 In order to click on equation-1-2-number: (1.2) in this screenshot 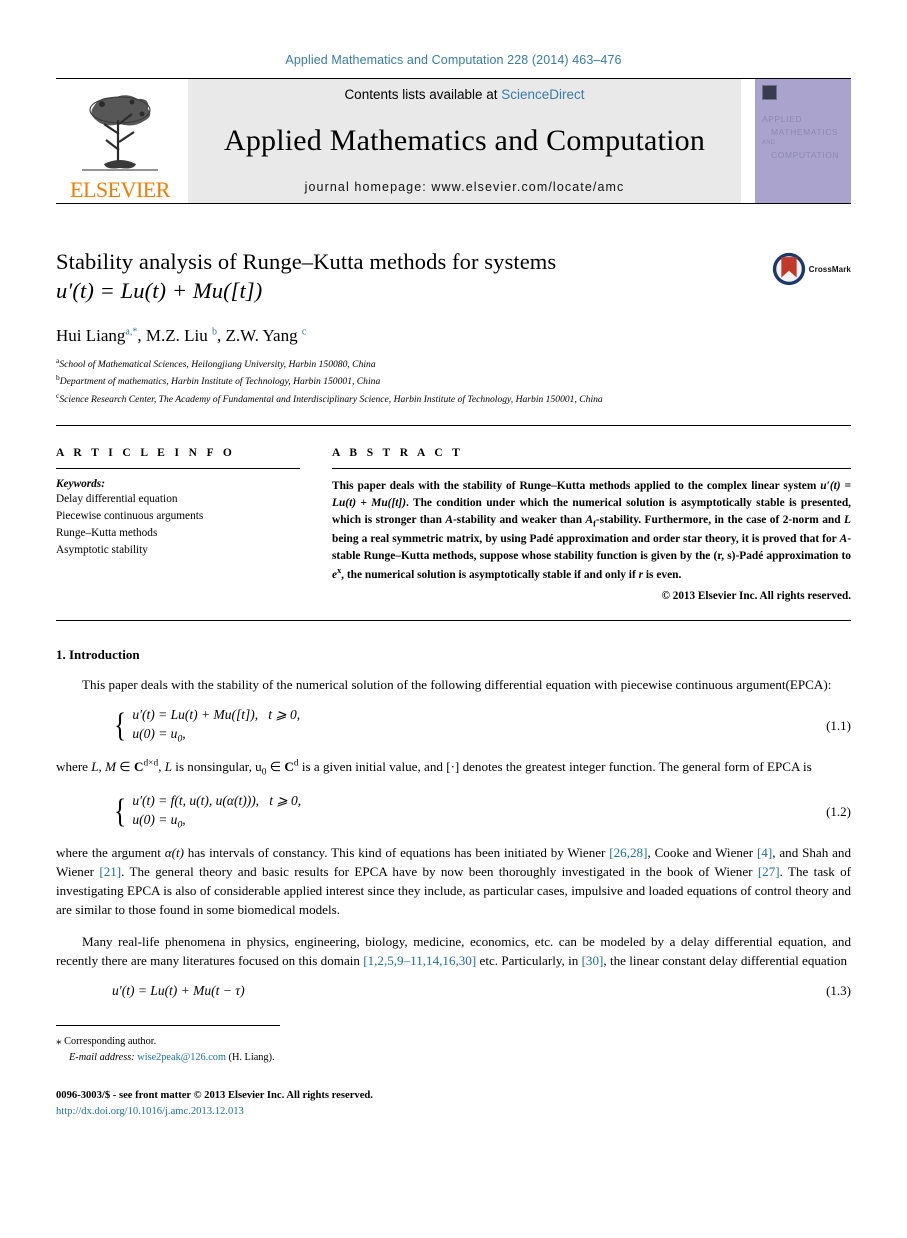, I will do `click(838, 811)`.